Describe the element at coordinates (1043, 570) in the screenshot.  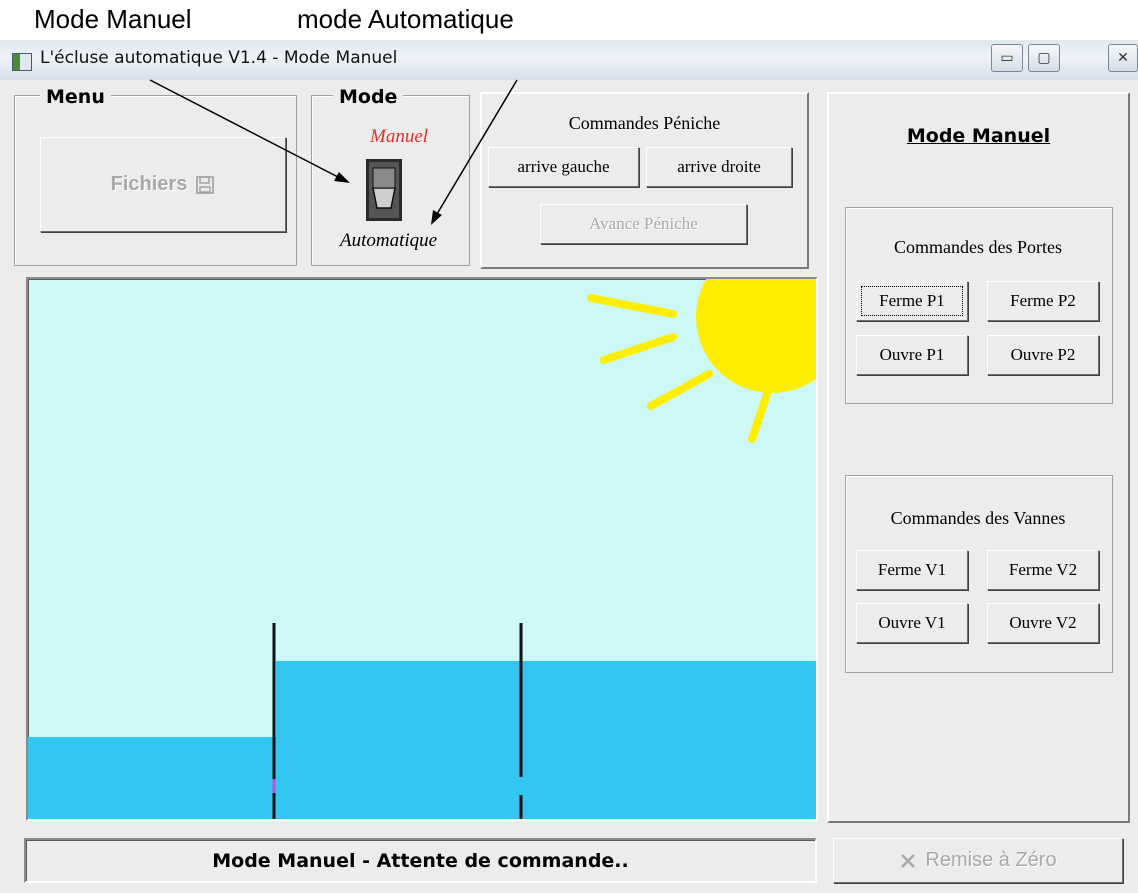
I see `close-v2-button: Ferme V2` at that location.